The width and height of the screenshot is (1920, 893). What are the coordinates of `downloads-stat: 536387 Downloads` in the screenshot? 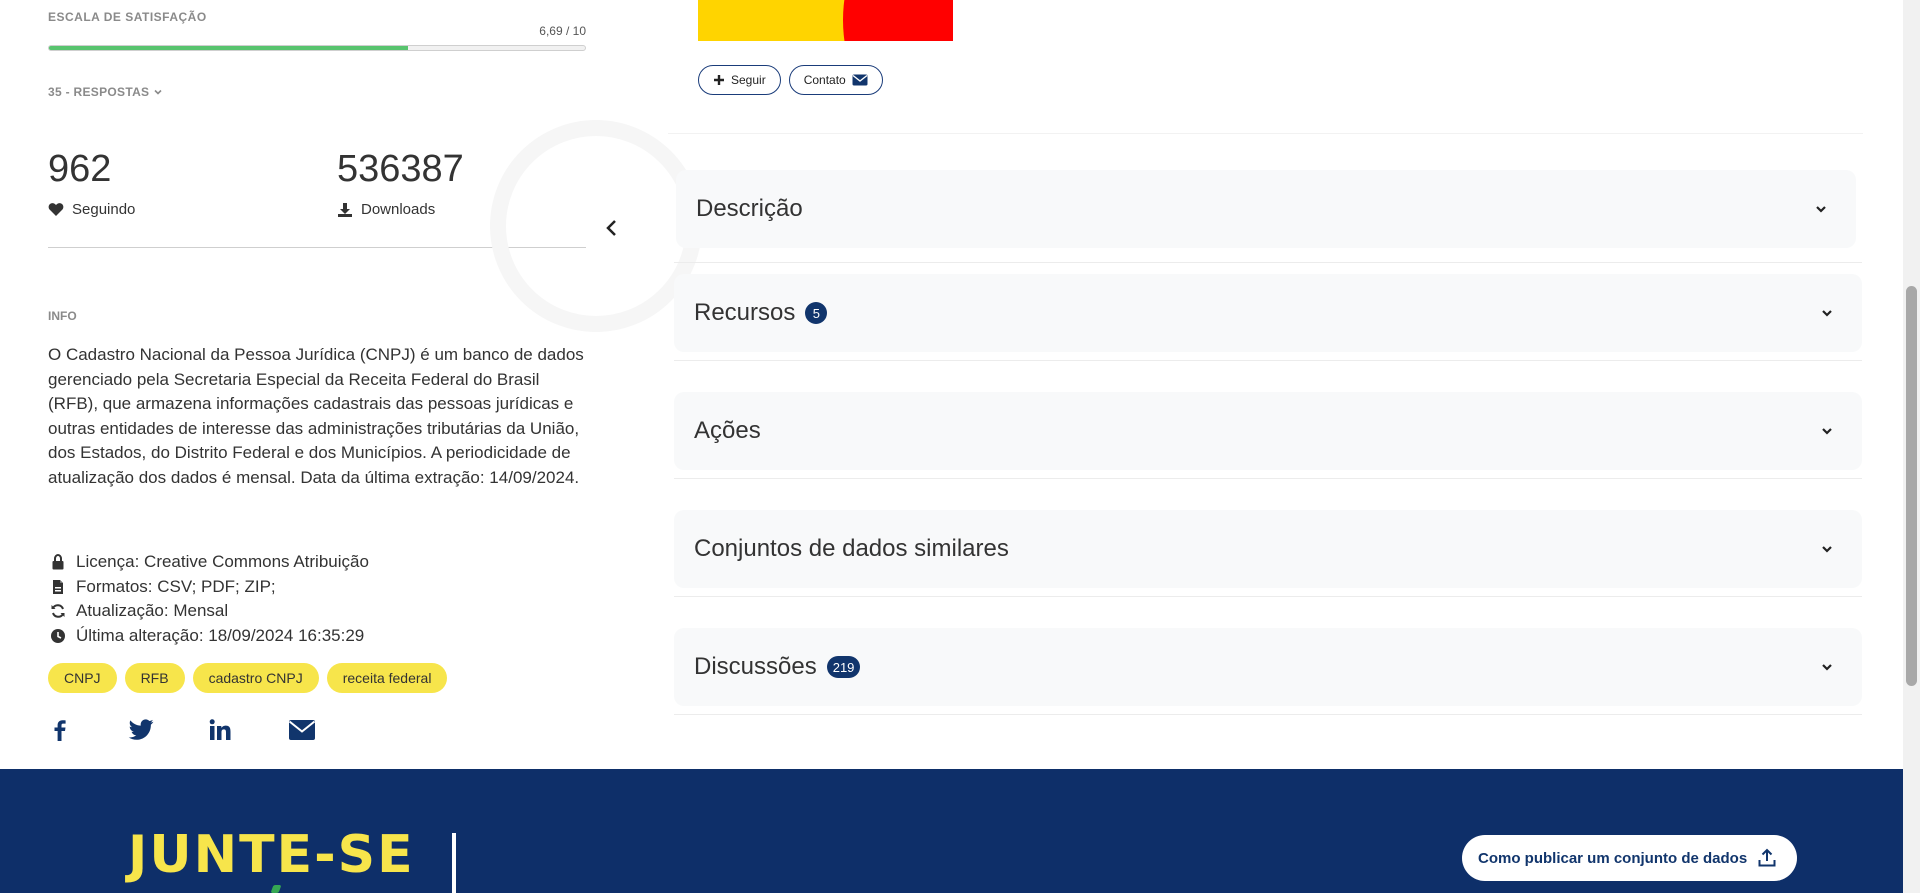 It's located at (400, 183).